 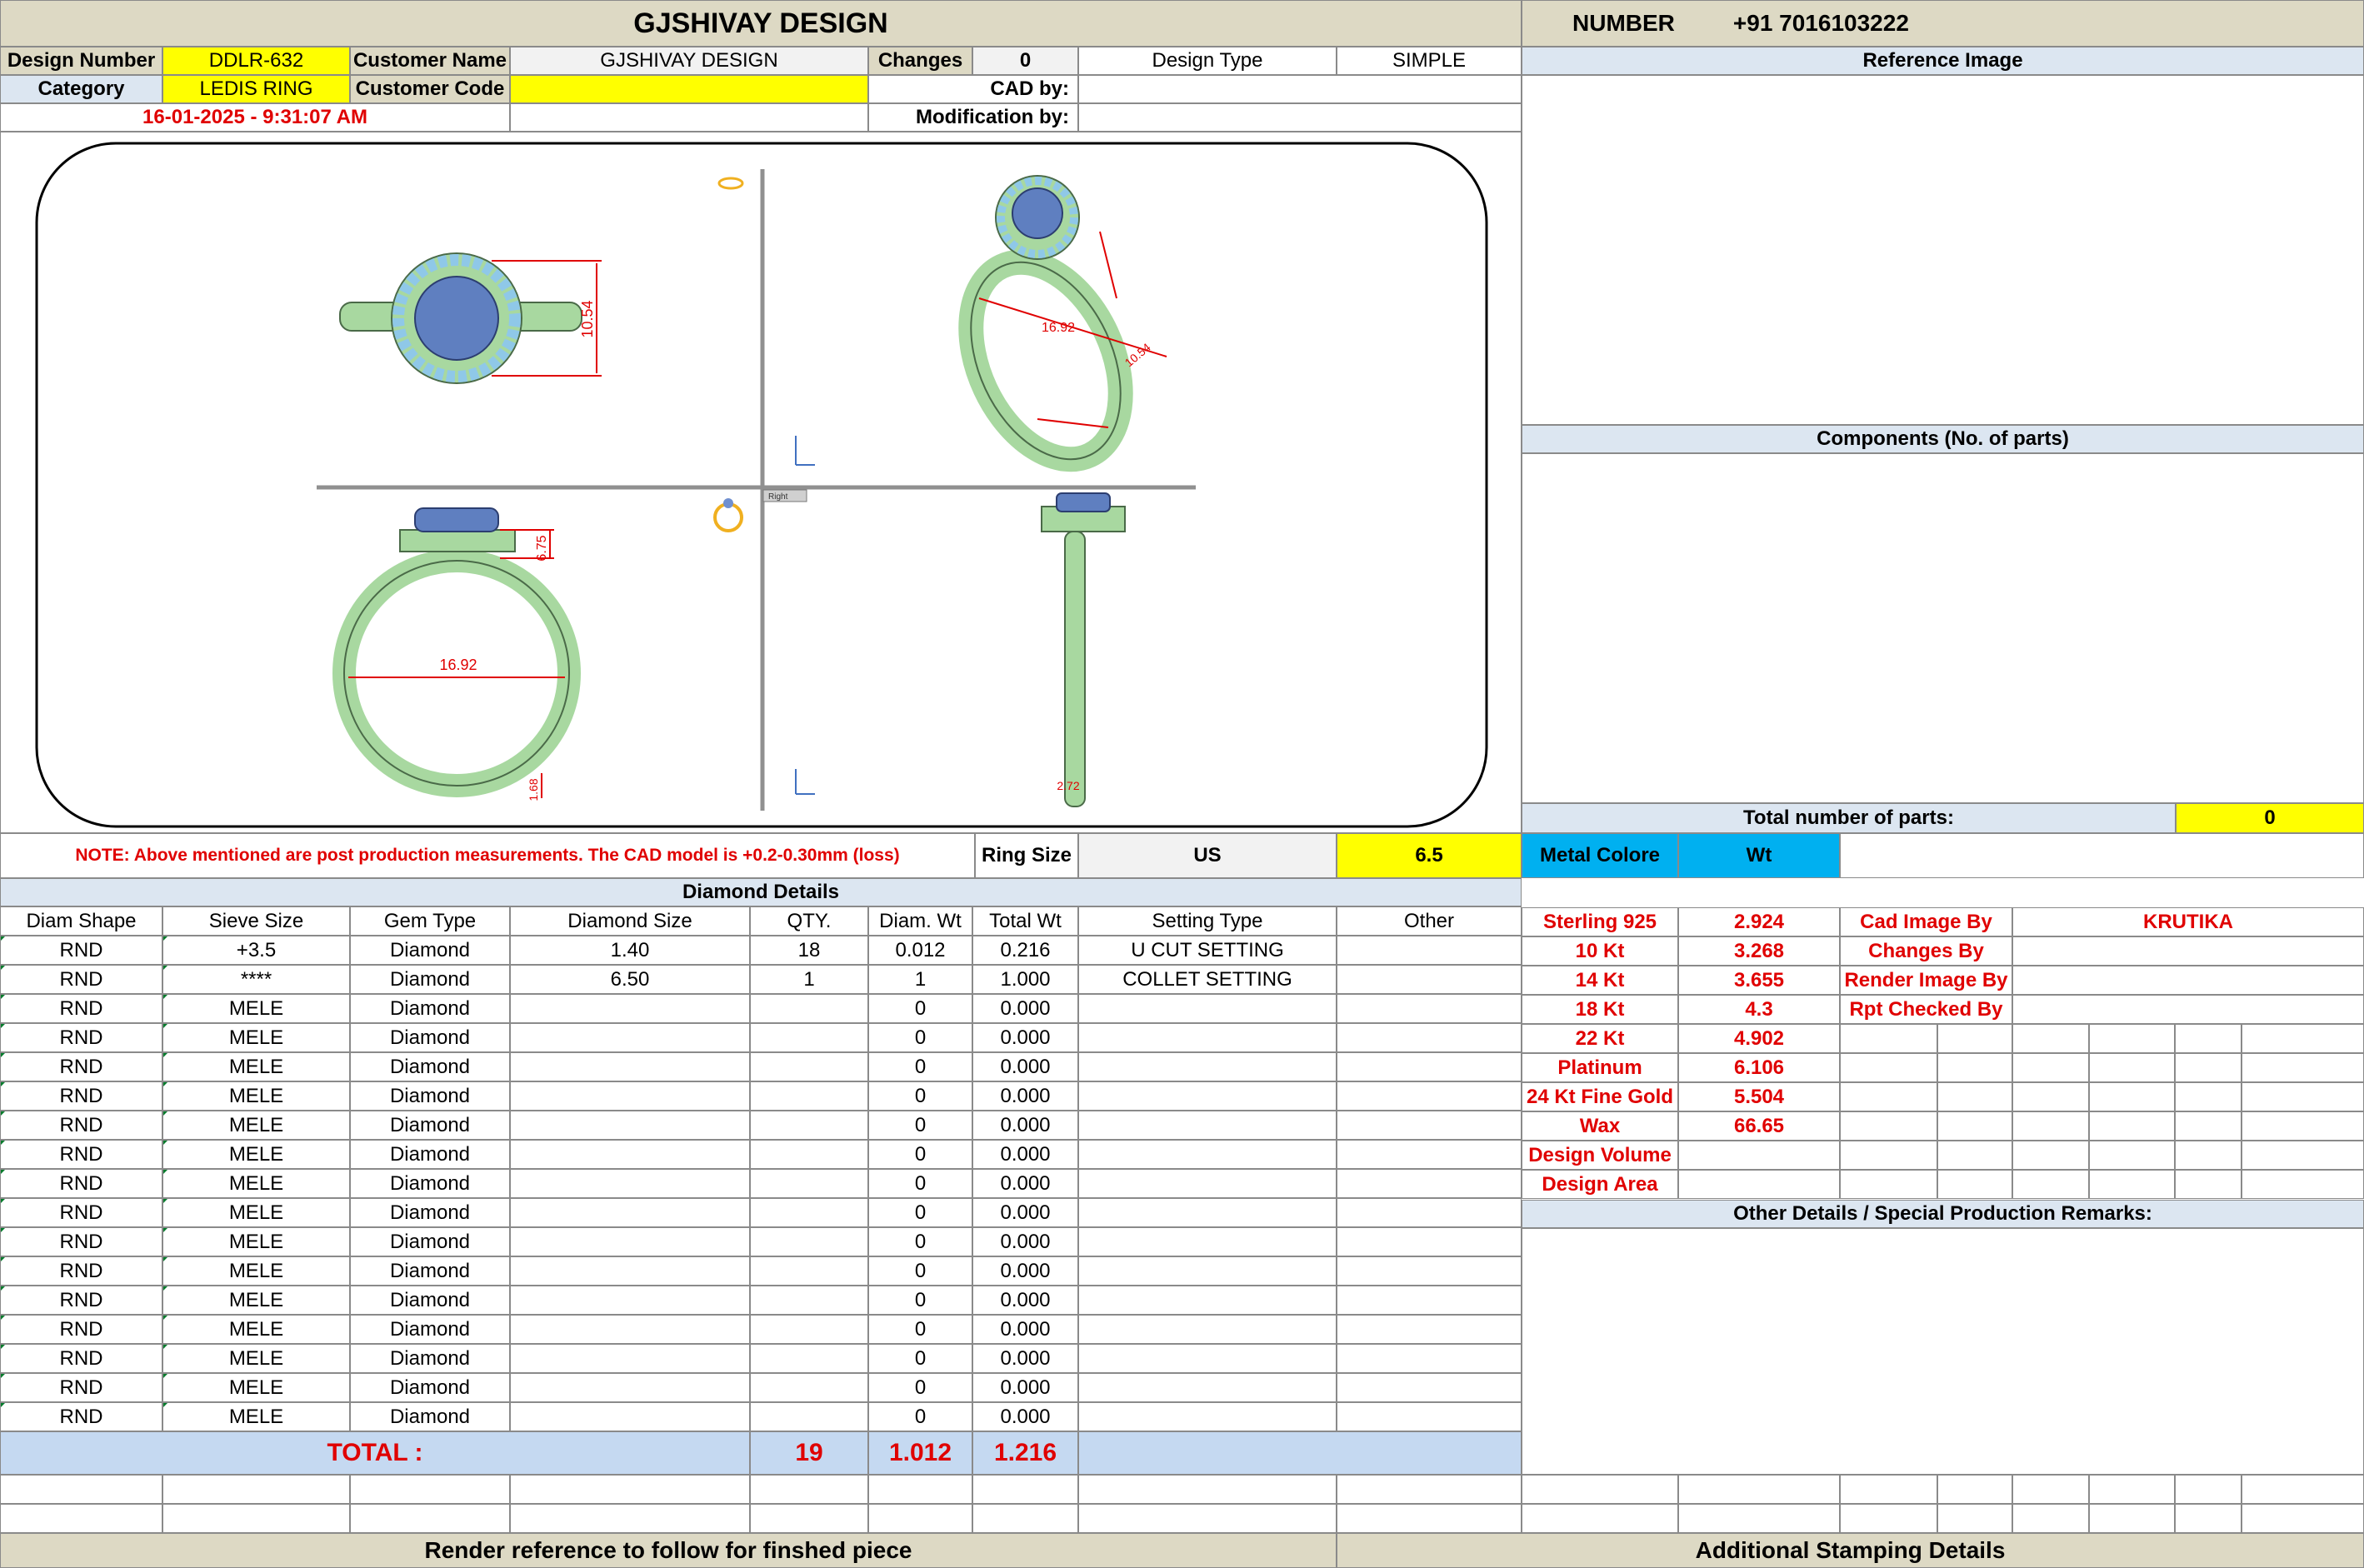 I want to click on other-details-area, so click(x=1943, y=1351).